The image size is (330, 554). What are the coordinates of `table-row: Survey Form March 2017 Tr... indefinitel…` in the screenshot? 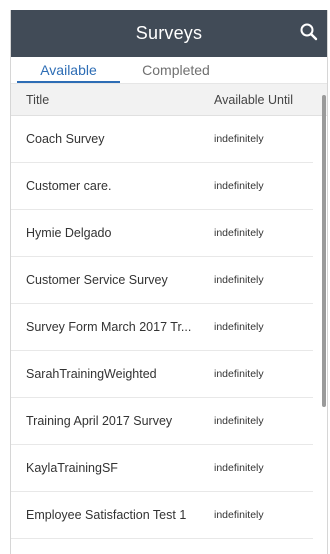 It's located at (162, 327).